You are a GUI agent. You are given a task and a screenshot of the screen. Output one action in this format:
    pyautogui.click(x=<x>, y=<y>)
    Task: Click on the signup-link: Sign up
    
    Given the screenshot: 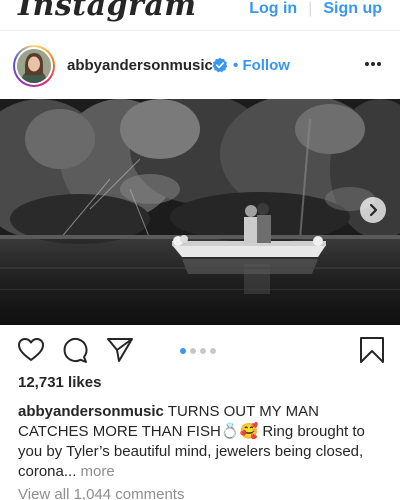 What is the action you would take?
    pyautogui.click(x=352, y=9)
    